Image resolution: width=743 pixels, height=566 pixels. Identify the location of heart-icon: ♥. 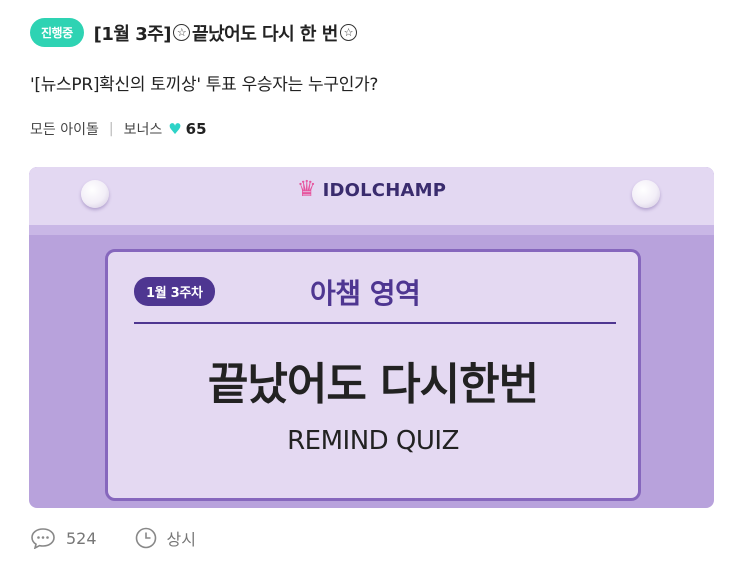
(175, 129).